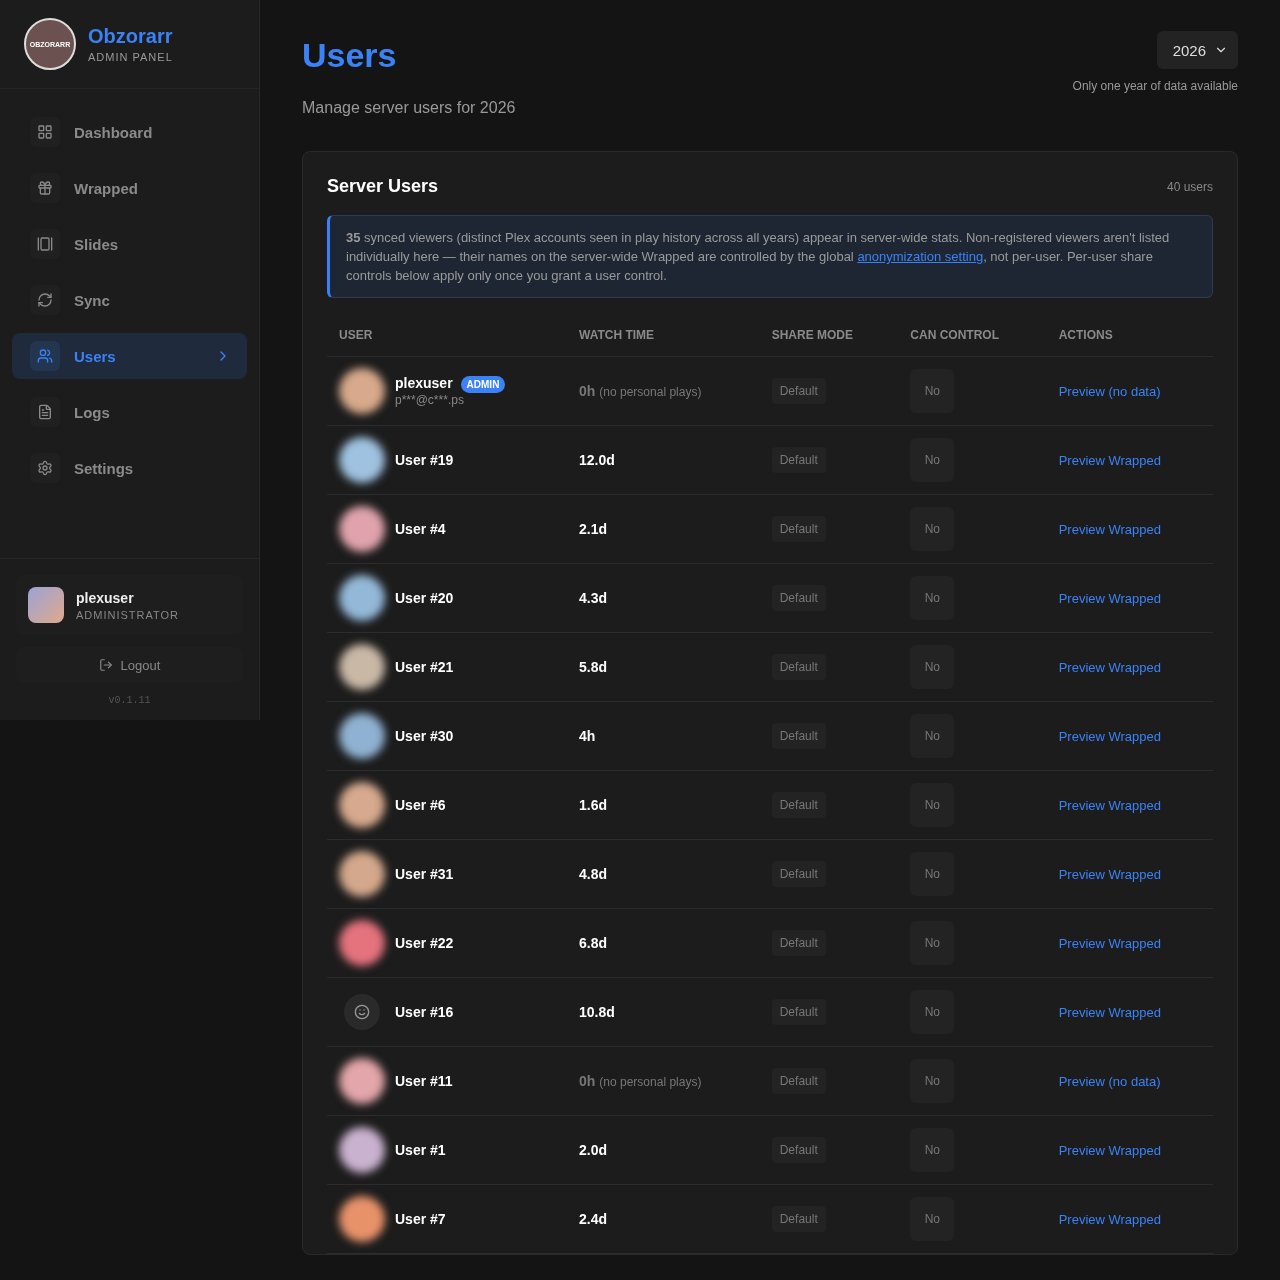 The width and height of the screenshot is (1280, 1280). Describe the element at coordinates (424, 383) in the screenshot. I see `user-name: plexuser` at that location.